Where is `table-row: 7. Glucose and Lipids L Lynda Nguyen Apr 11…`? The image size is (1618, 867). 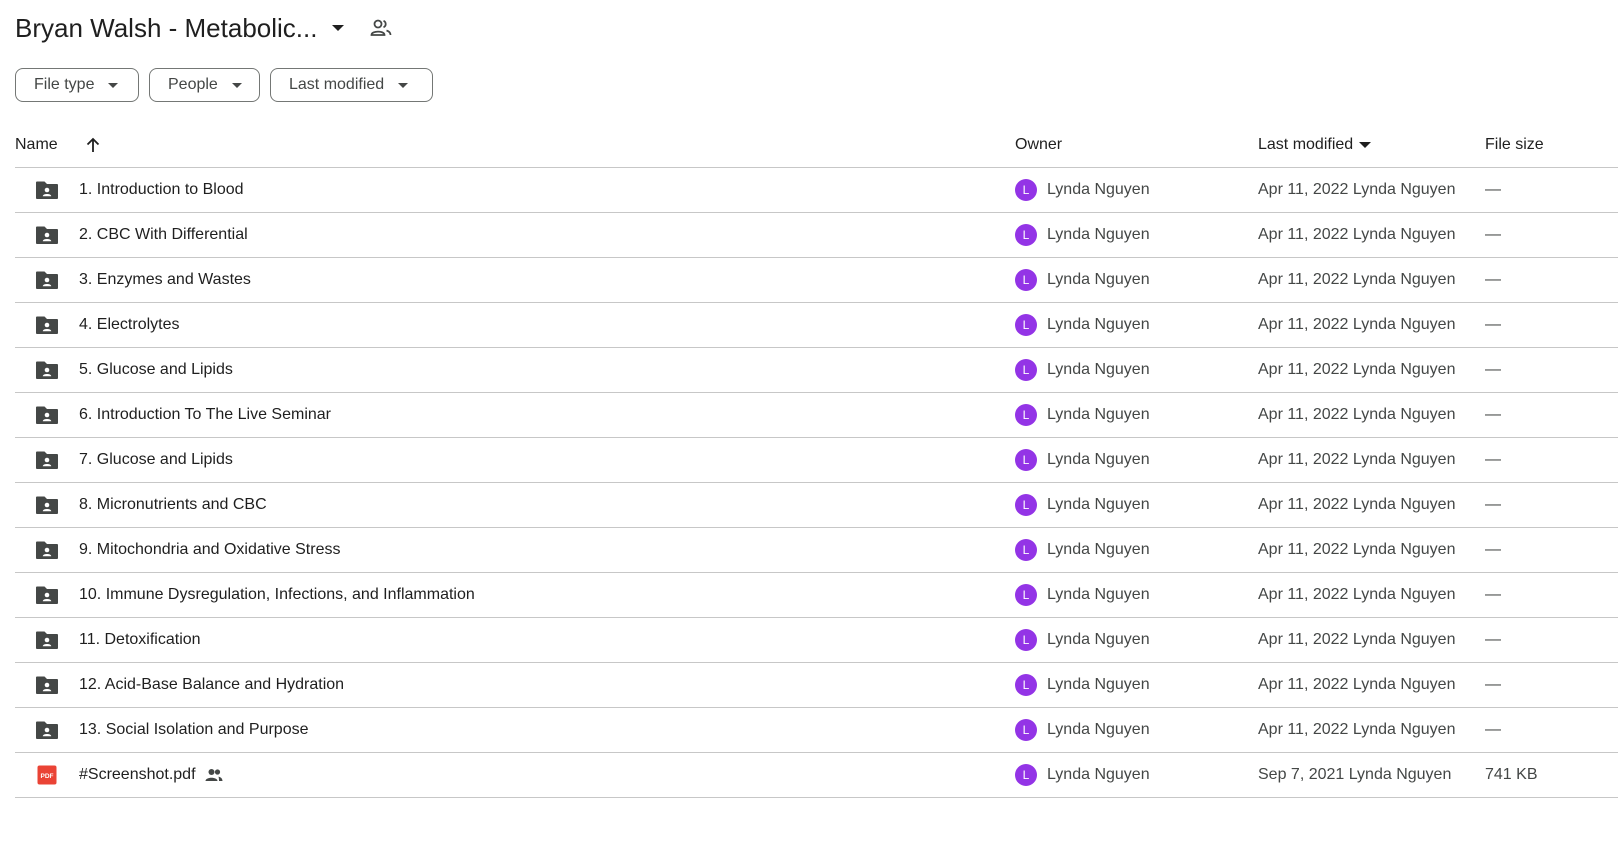
table-row: 7. Glucose and Lipids L Lynda Nguyen Apr 11… is located at coordinates (816, 460).